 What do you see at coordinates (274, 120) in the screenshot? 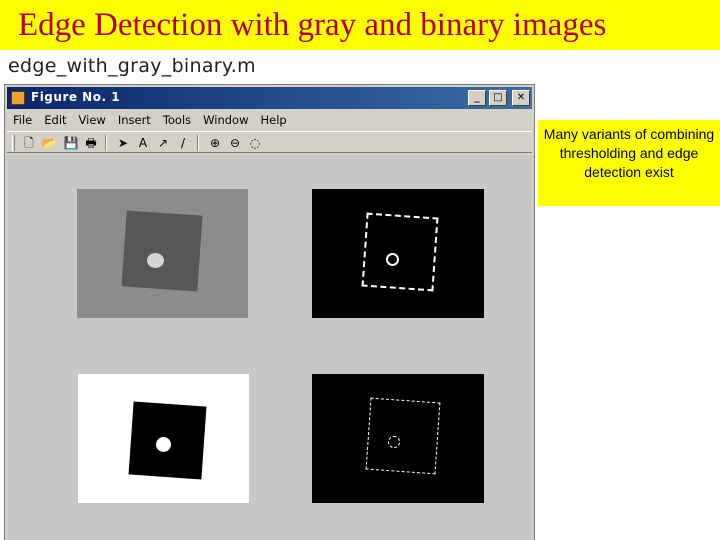
I see `menu-help: Help` at bounding box center [274, 120].